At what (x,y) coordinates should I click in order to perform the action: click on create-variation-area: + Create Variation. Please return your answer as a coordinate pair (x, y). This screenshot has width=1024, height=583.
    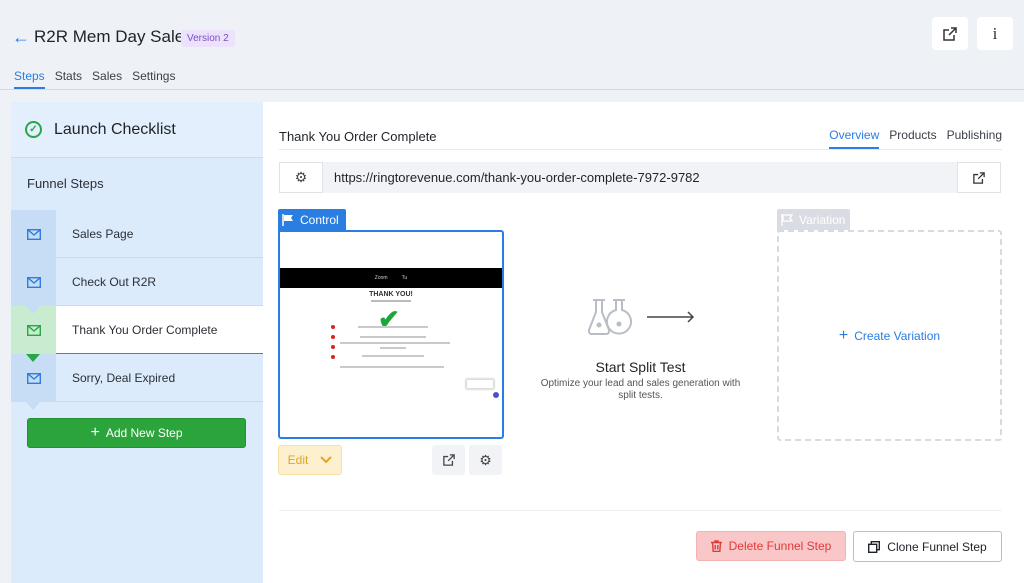
    Looking at the image, I should click on (889, 335).